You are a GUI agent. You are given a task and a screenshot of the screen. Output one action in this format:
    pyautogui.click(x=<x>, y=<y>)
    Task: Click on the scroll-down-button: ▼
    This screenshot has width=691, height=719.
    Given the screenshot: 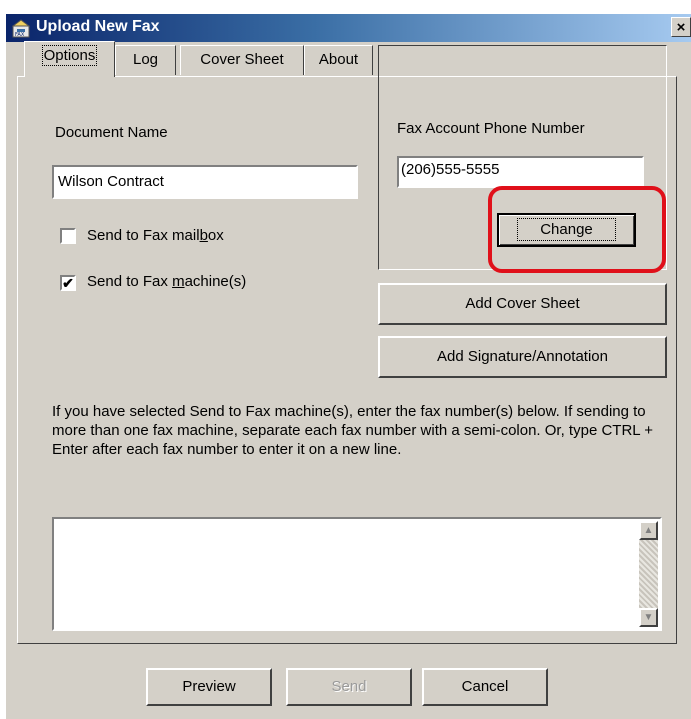 What is the action you would take?
    pyautogui.click(x=648, y=617)
    